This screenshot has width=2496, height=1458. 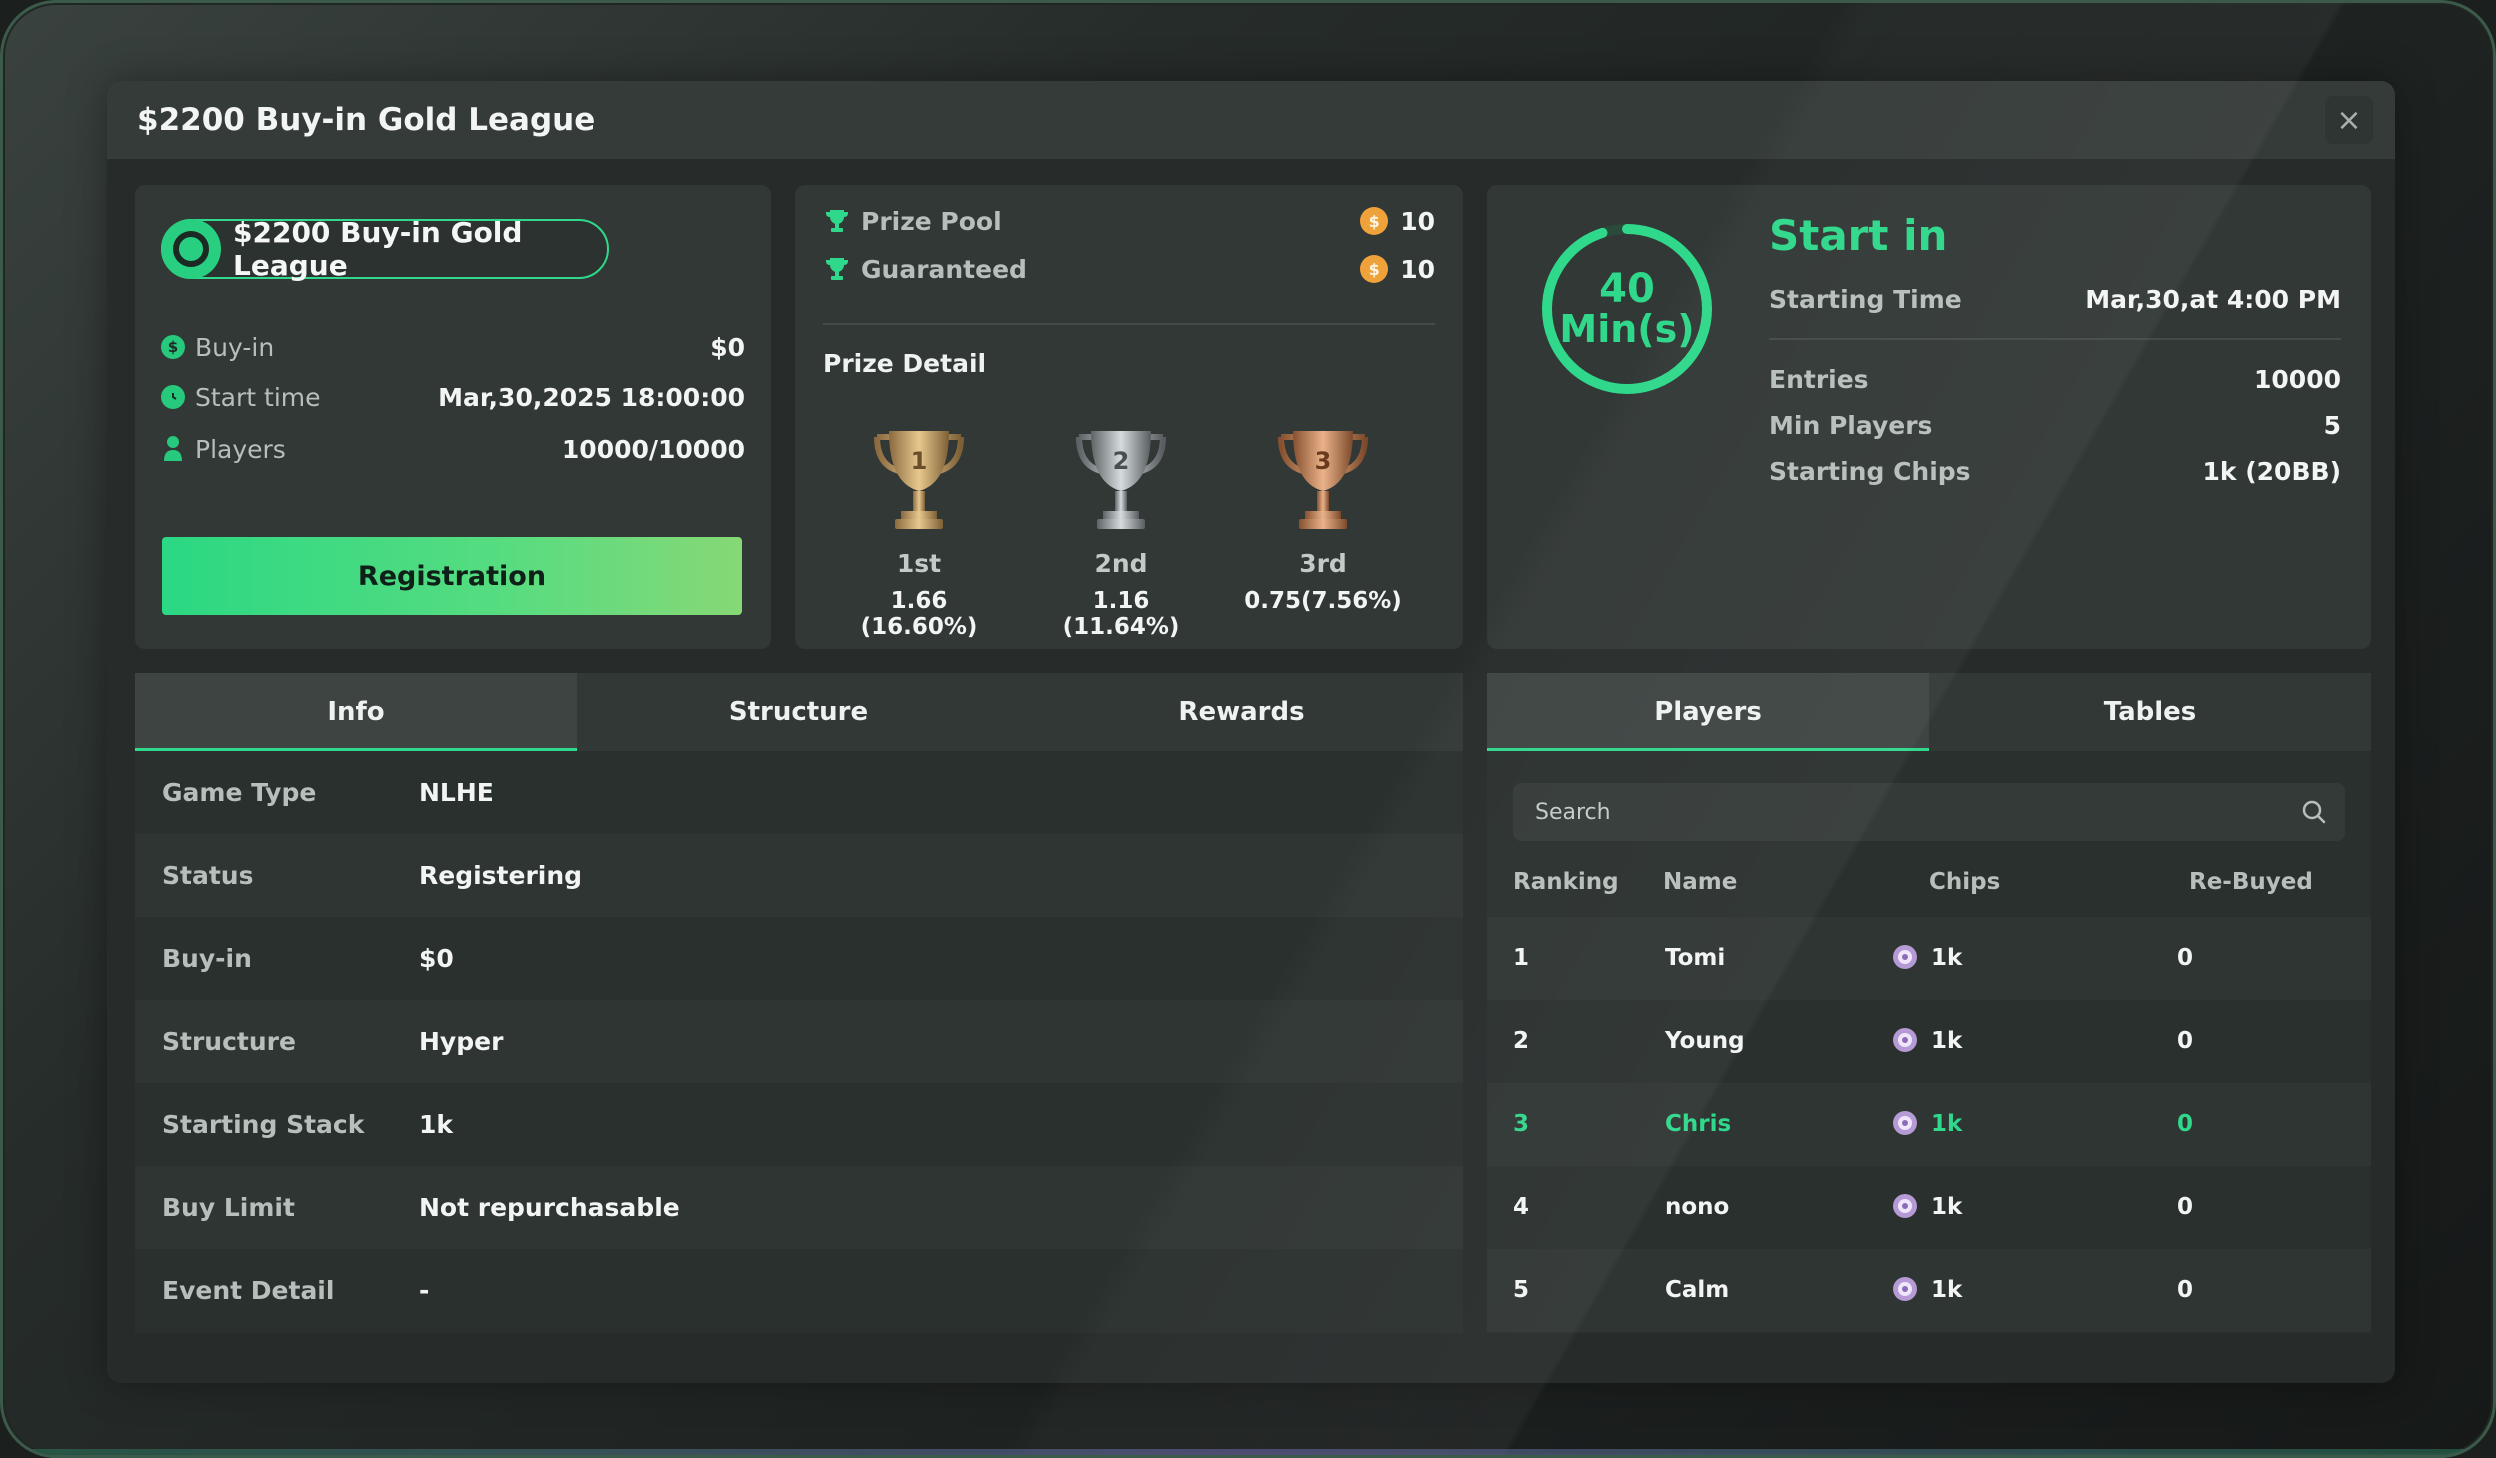 I want to click on countdown-number: 40, so click(x=1627, y=289).